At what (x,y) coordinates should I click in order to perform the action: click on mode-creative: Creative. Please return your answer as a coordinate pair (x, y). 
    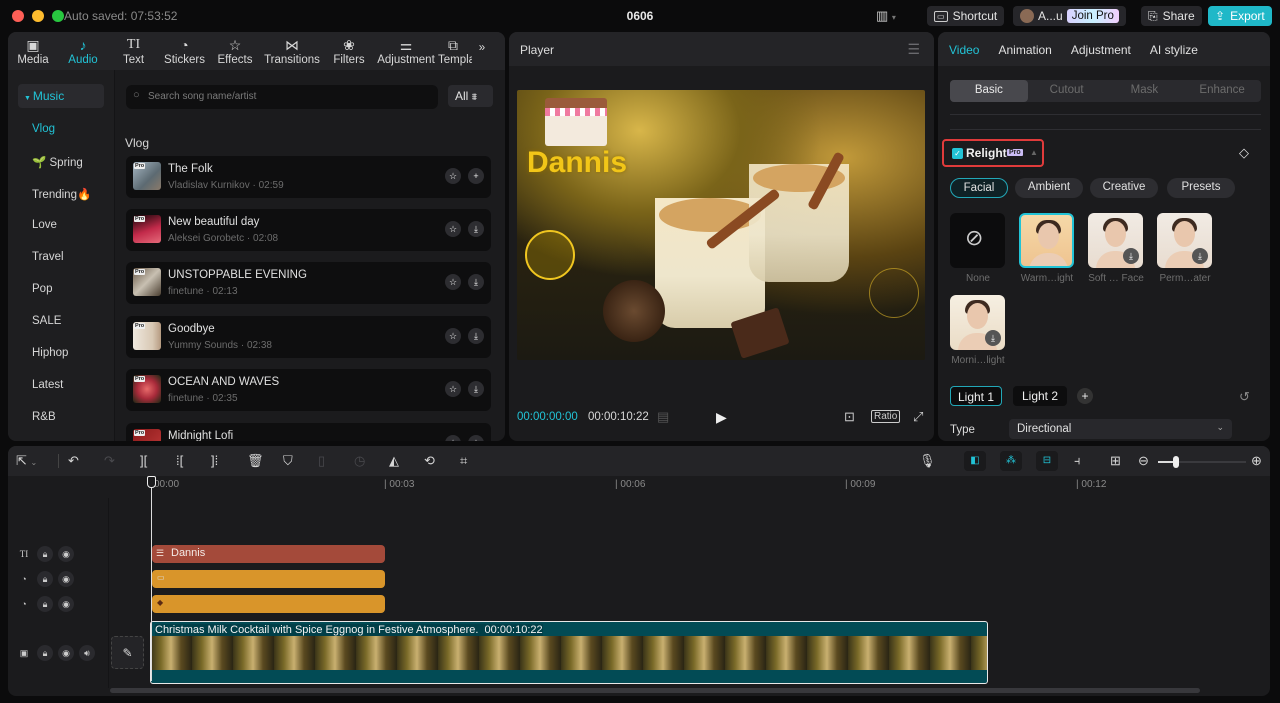
    Looking at the image, I should click on (1124, 188).